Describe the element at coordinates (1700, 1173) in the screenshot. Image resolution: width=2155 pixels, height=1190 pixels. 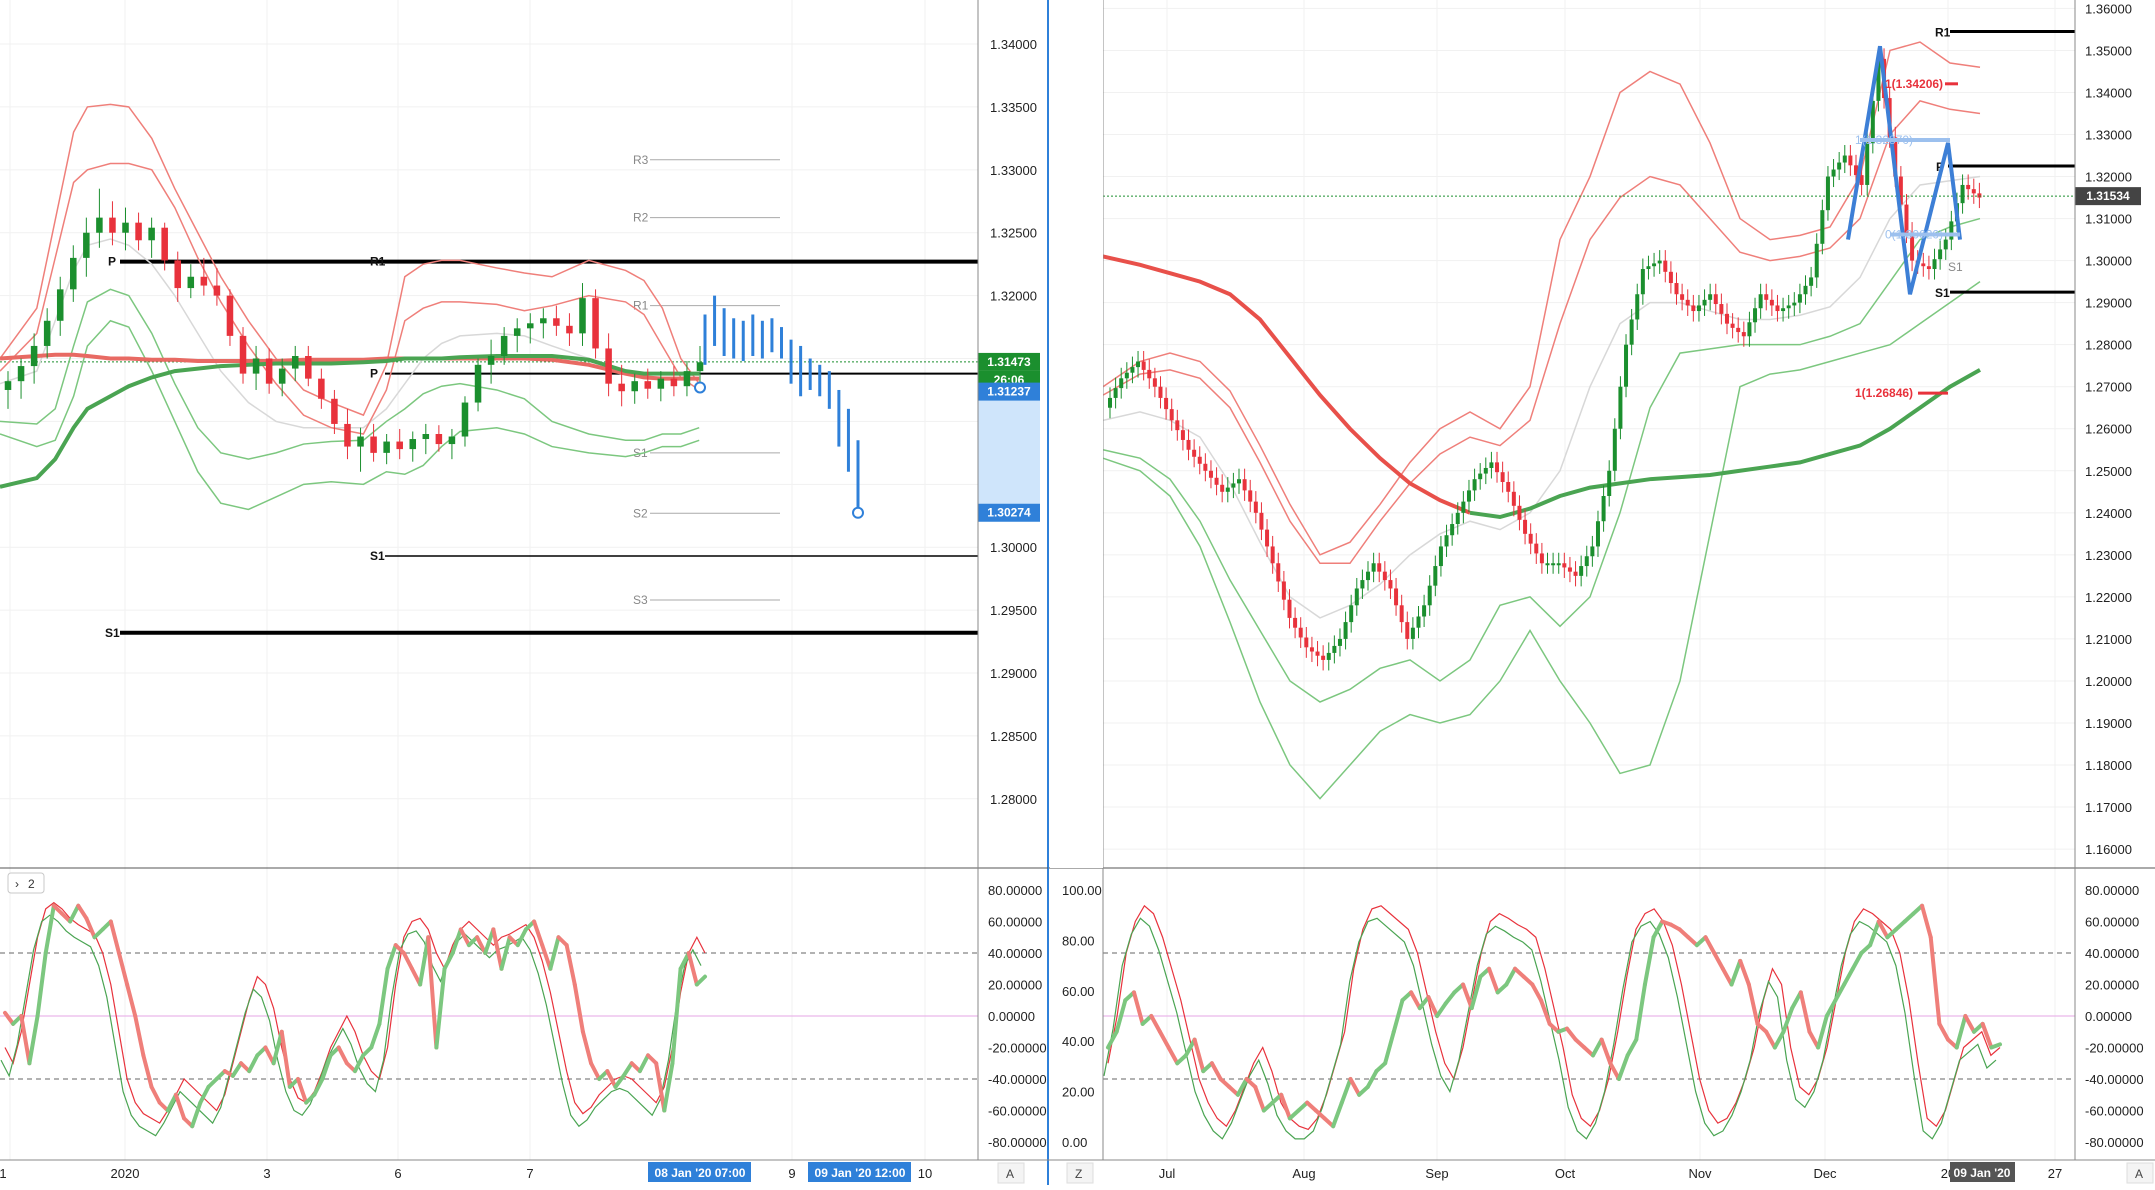
I see `right-time-tick-label: Nov` at that location.